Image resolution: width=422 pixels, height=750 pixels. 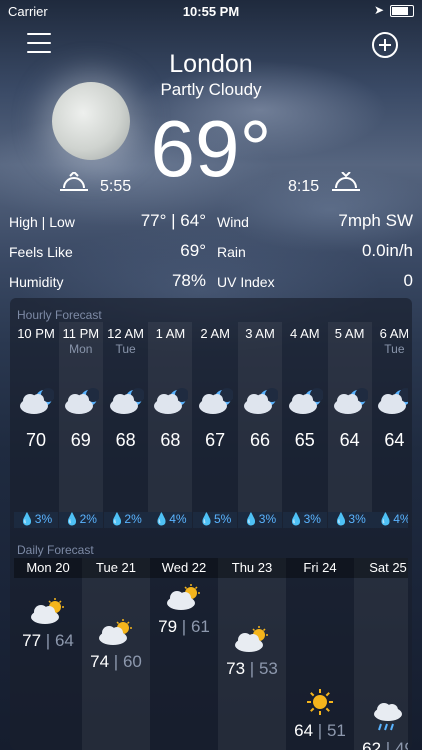 I want to click on day-label: Fri 24, so click(x=320, y=568).